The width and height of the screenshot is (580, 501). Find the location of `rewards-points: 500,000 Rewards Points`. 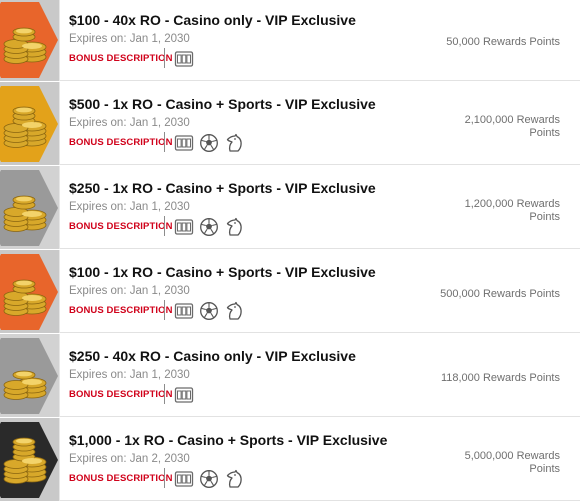

rewards-points: 500,000 Rewards Points is located at coordinates (500, 294).